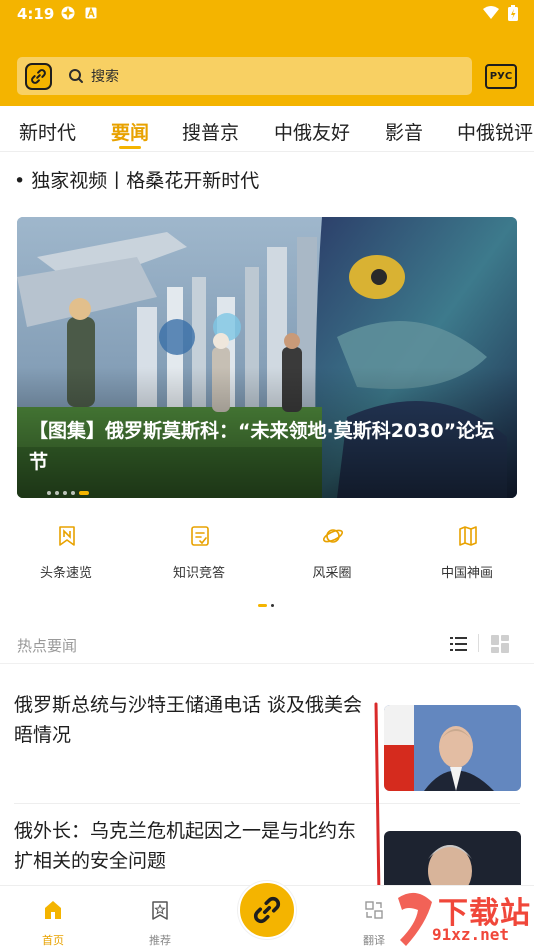  What do you see at coordinates (244, 76) in the screenshot?
I see `search-bar: 搜索` at bounding box center [244, 76].